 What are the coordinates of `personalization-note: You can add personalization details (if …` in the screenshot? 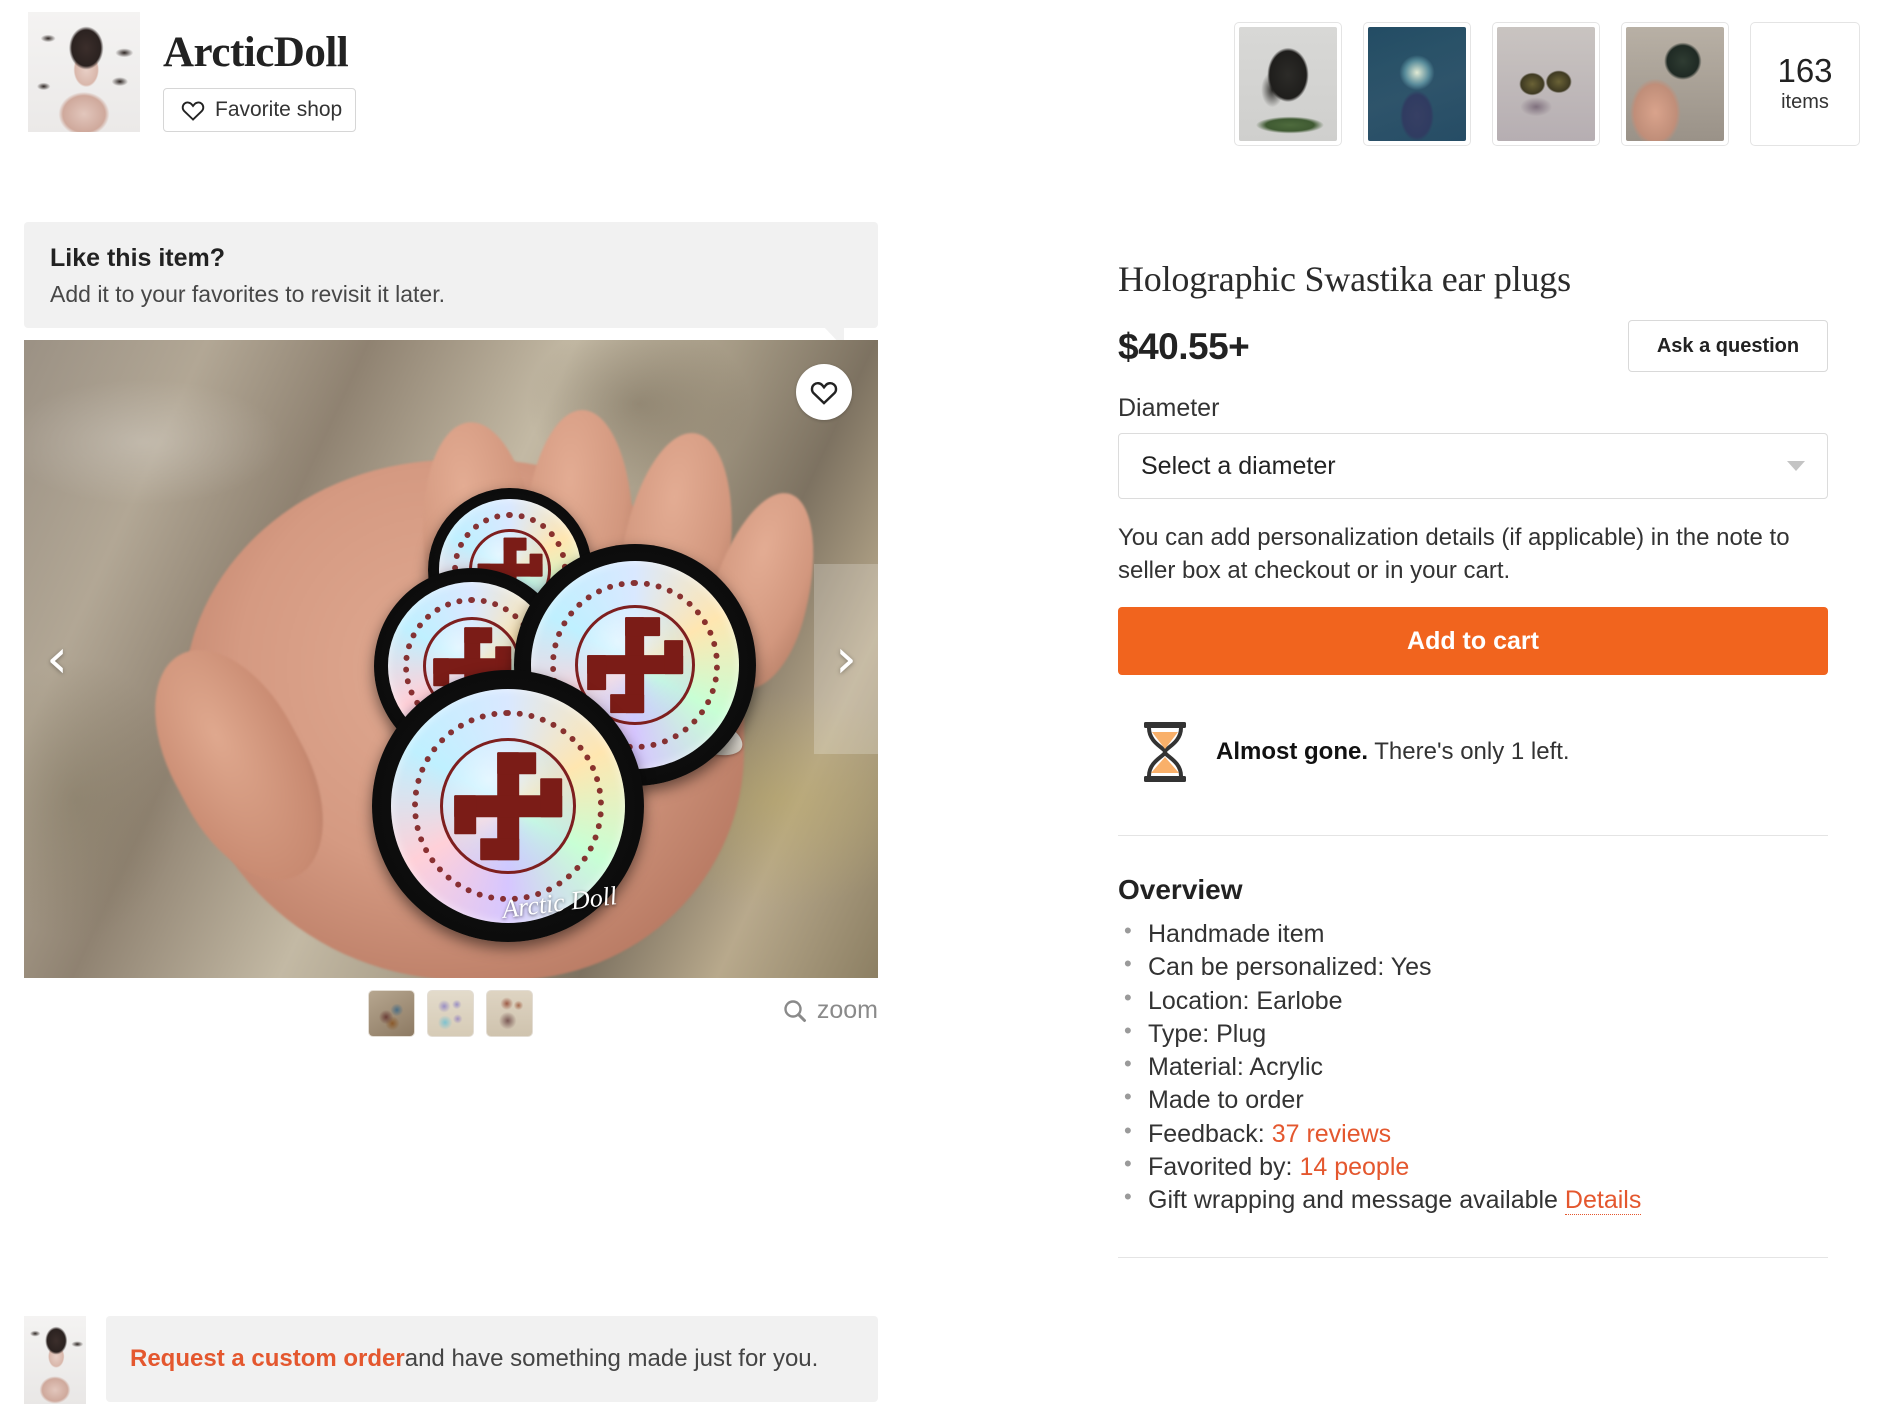 It's located at (1454, 554).